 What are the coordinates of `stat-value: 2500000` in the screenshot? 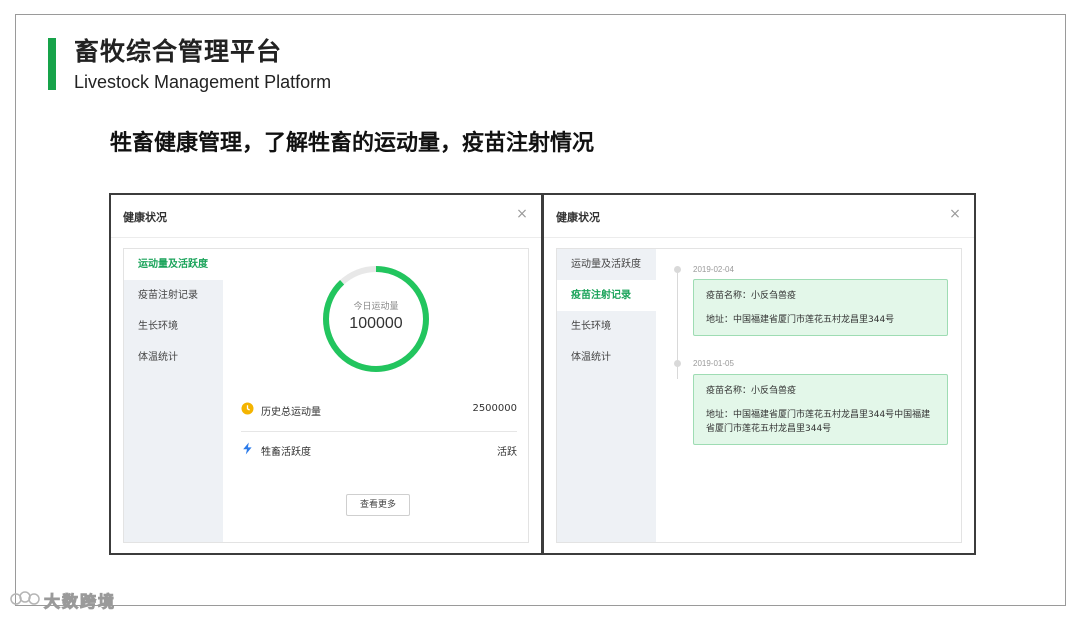 It's located at (494, 408).